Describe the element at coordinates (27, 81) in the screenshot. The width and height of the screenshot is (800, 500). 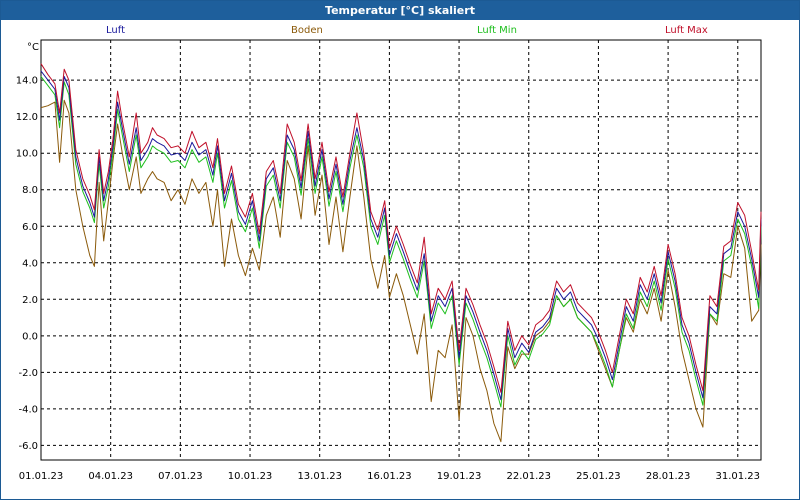
I see `y-tick-label: 14.0` at that location.